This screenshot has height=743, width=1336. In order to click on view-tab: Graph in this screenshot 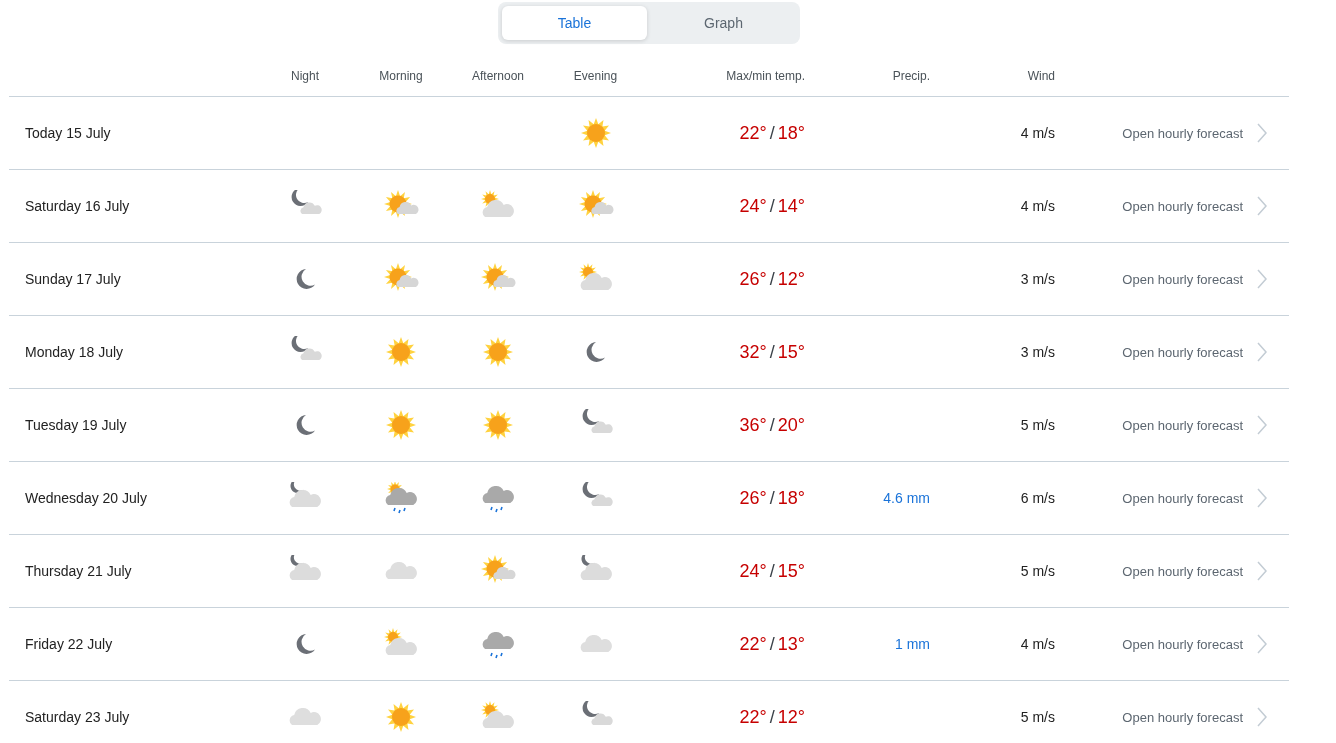, I will do `click(723, 23)`.